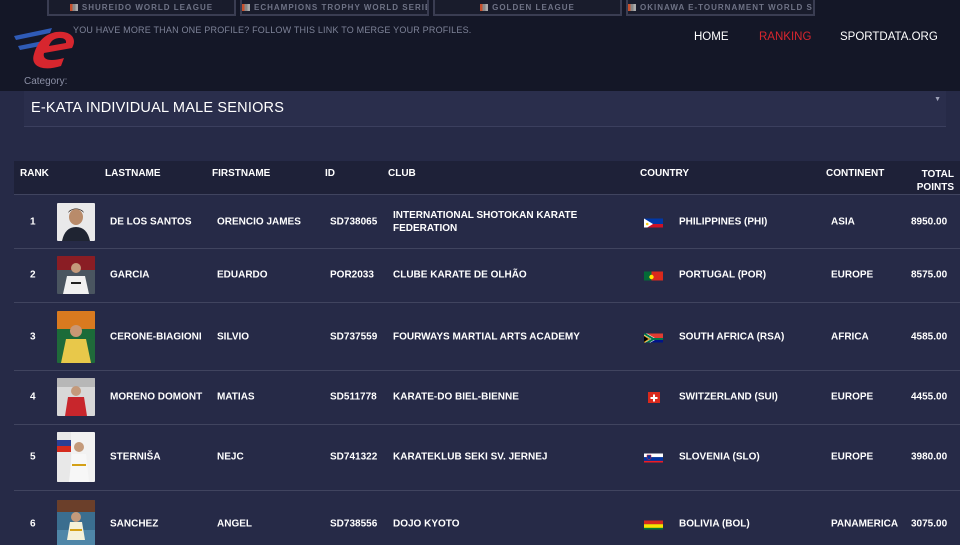 This screenshot has width=960, height=545. I want to click on header-country: COUNTRY, so click(665, 173).